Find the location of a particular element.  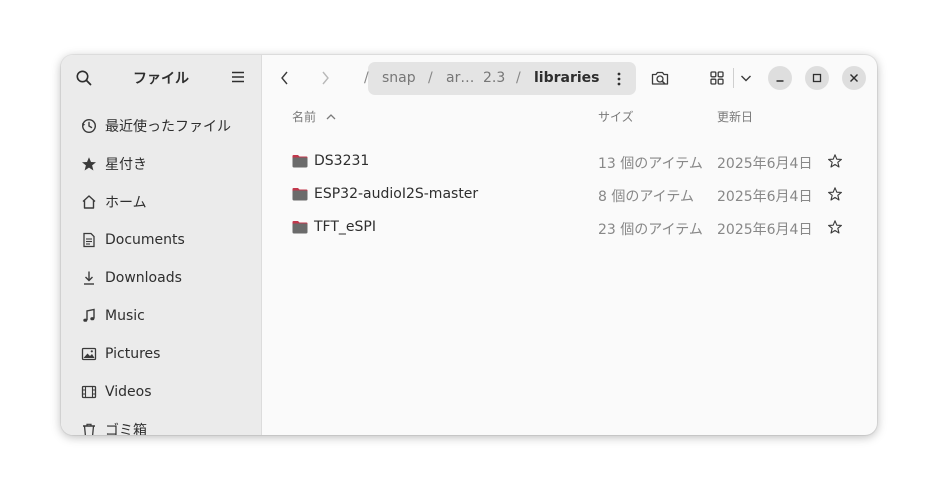

sort-ascending-icon is located at coordinates (331, 117).